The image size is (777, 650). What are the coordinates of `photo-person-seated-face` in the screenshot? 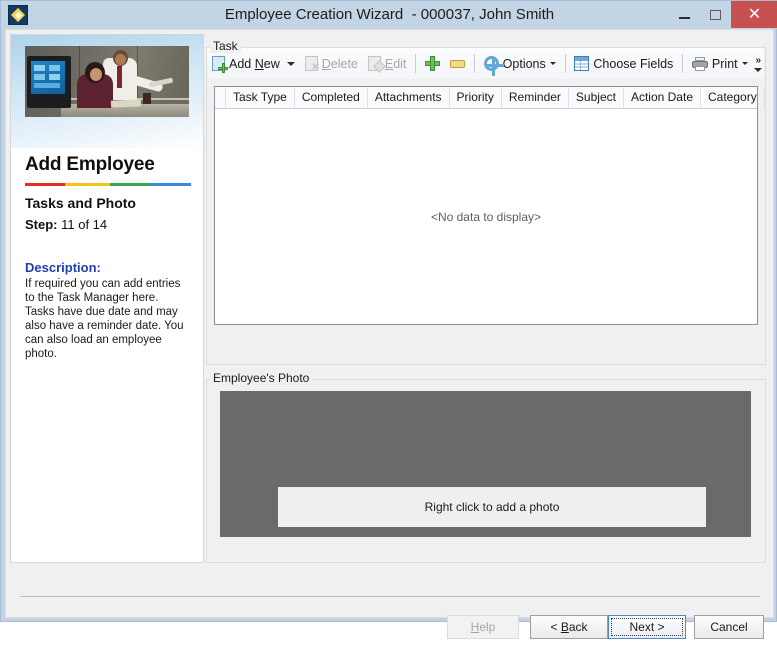 It's located at (96, 74).